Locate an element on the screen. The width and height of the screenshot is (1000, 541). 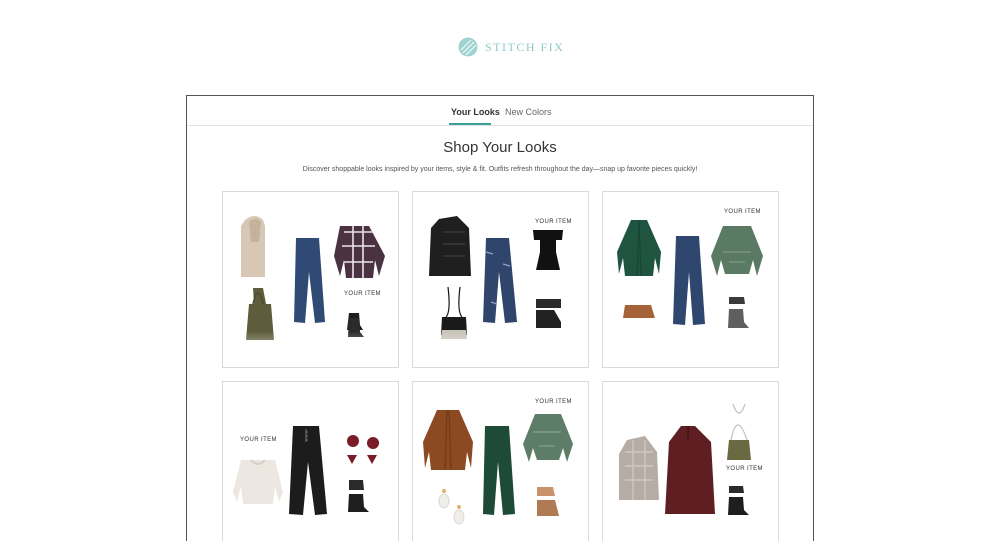
look-4-outfit-image is located at coordinates (306, 470).